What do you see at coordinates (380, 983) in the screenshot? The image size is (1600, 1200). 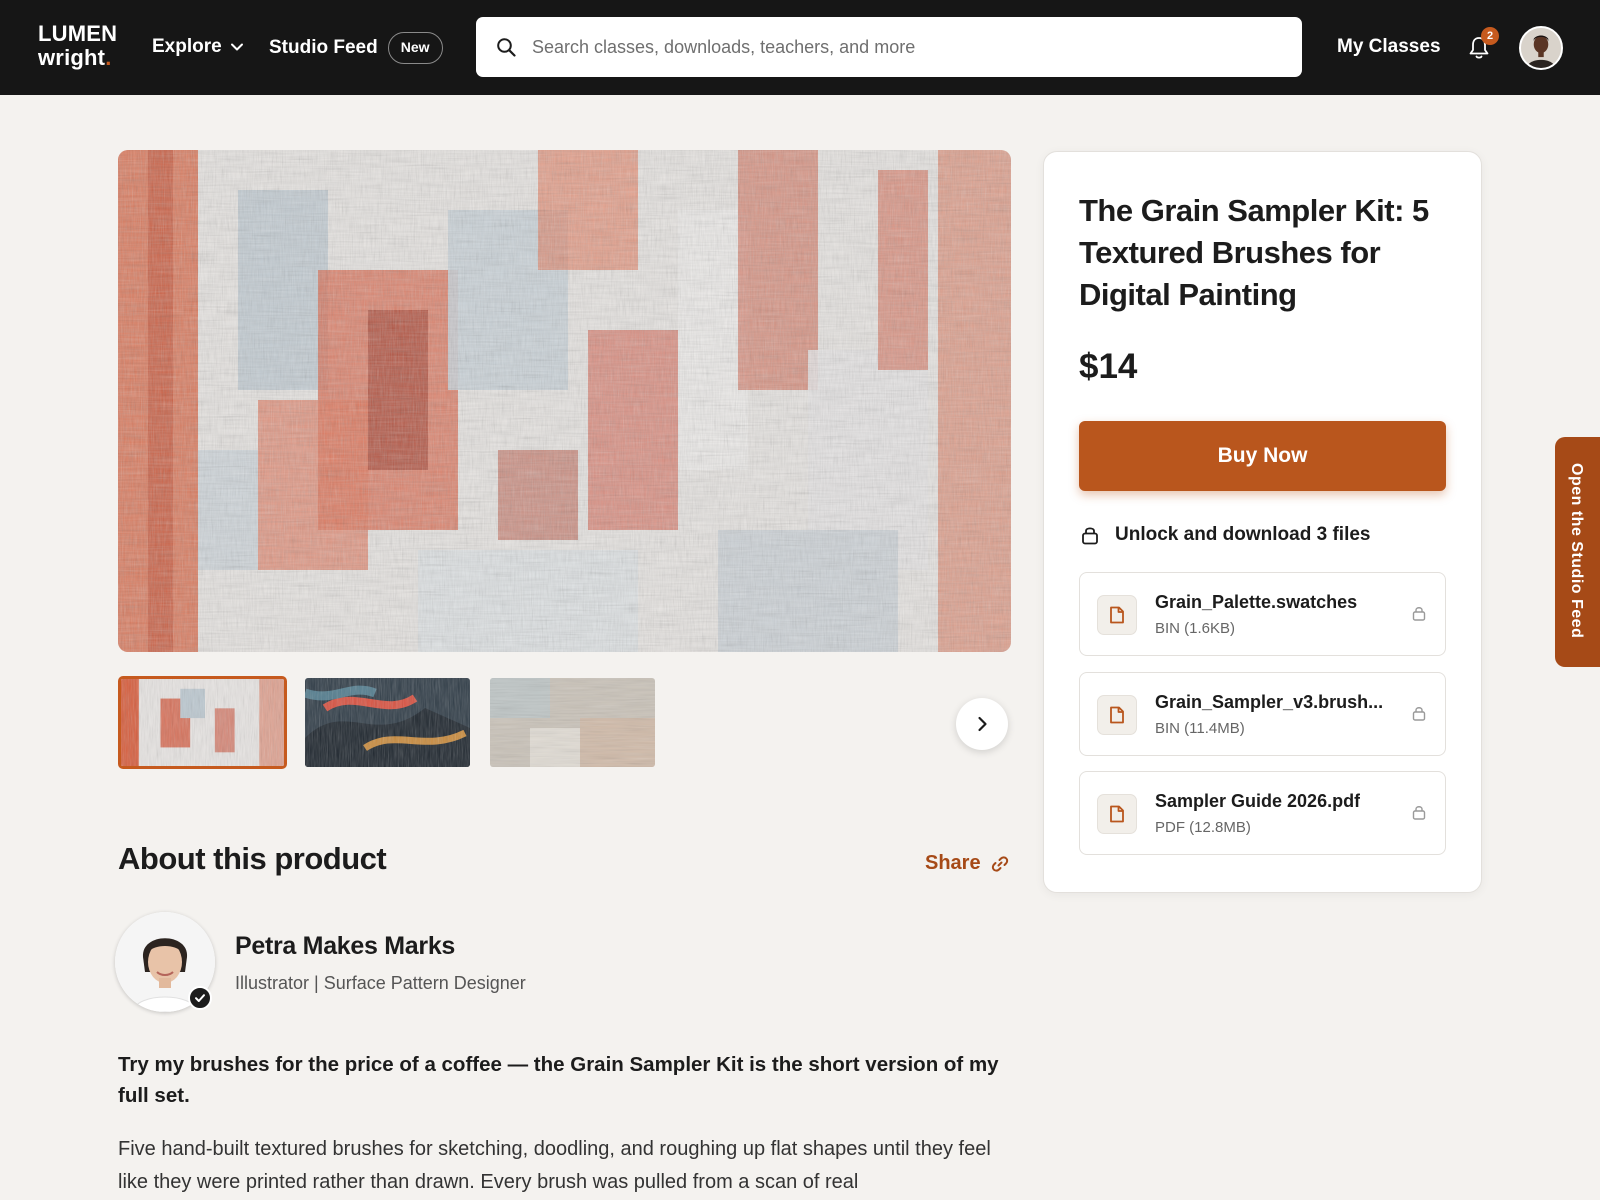 I see `creator-role: Illustrator | Surface Pattern Designer` at bounding box center [380, 983].